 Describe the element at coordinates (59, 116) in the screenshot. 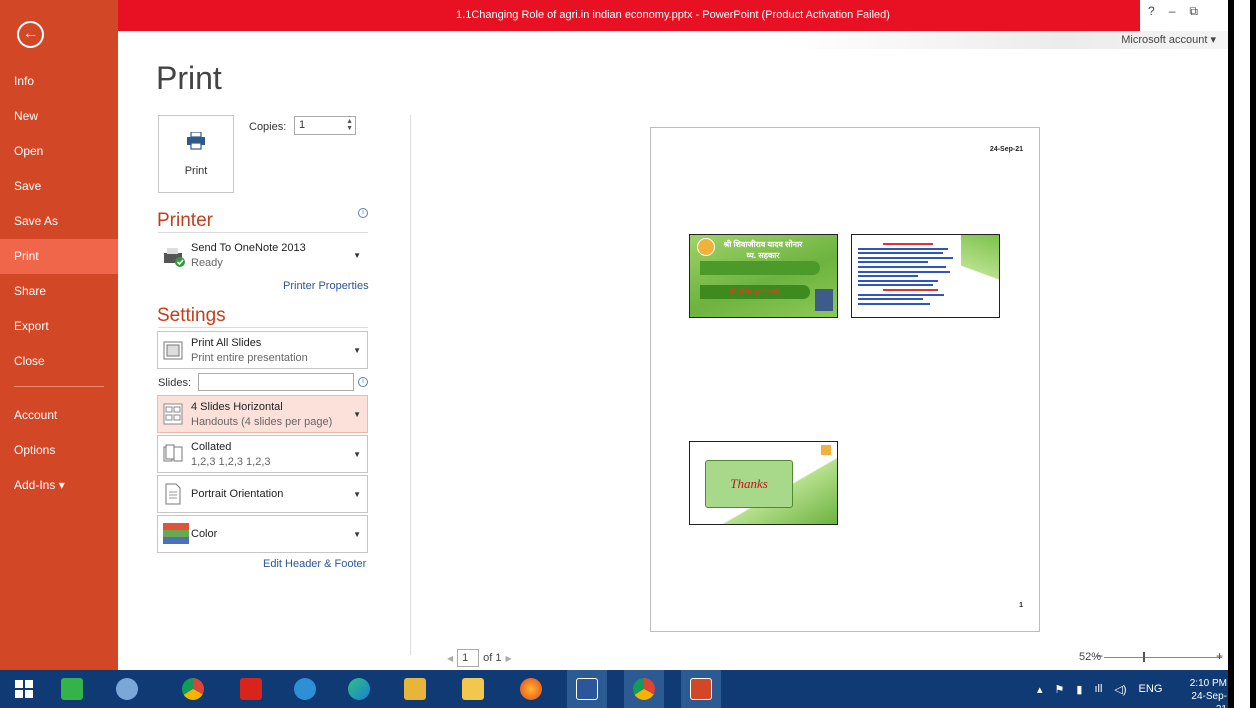

I see `sidebar-item-new: New` at that location.